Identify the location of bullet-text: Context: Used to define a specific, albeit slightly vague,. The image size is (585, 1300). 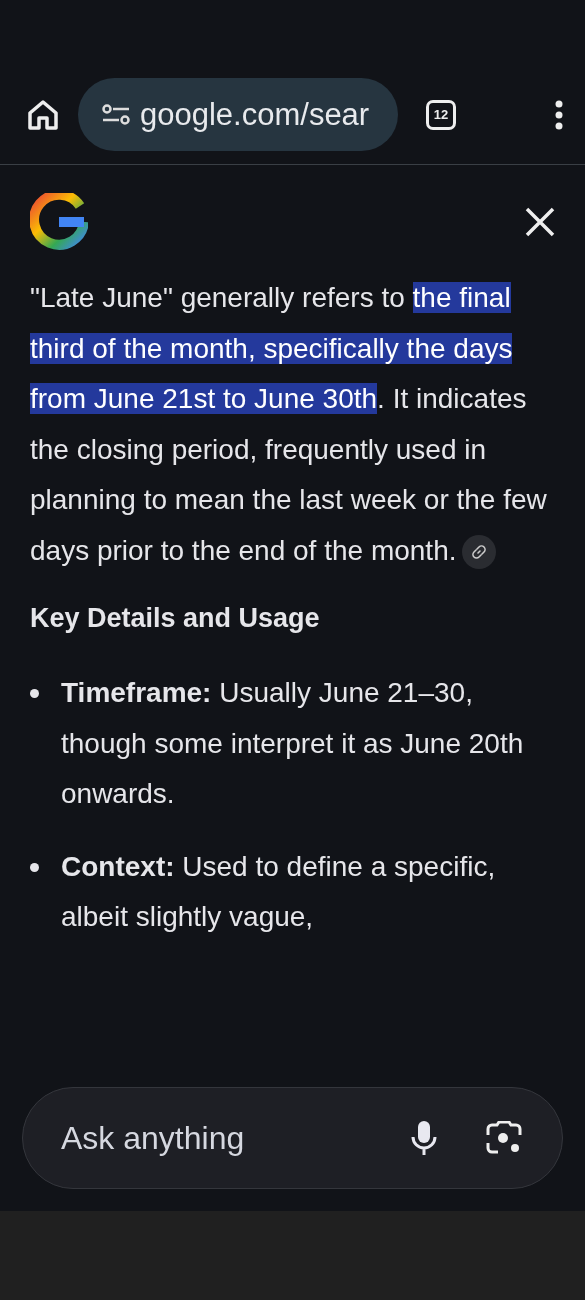
(279, 891).